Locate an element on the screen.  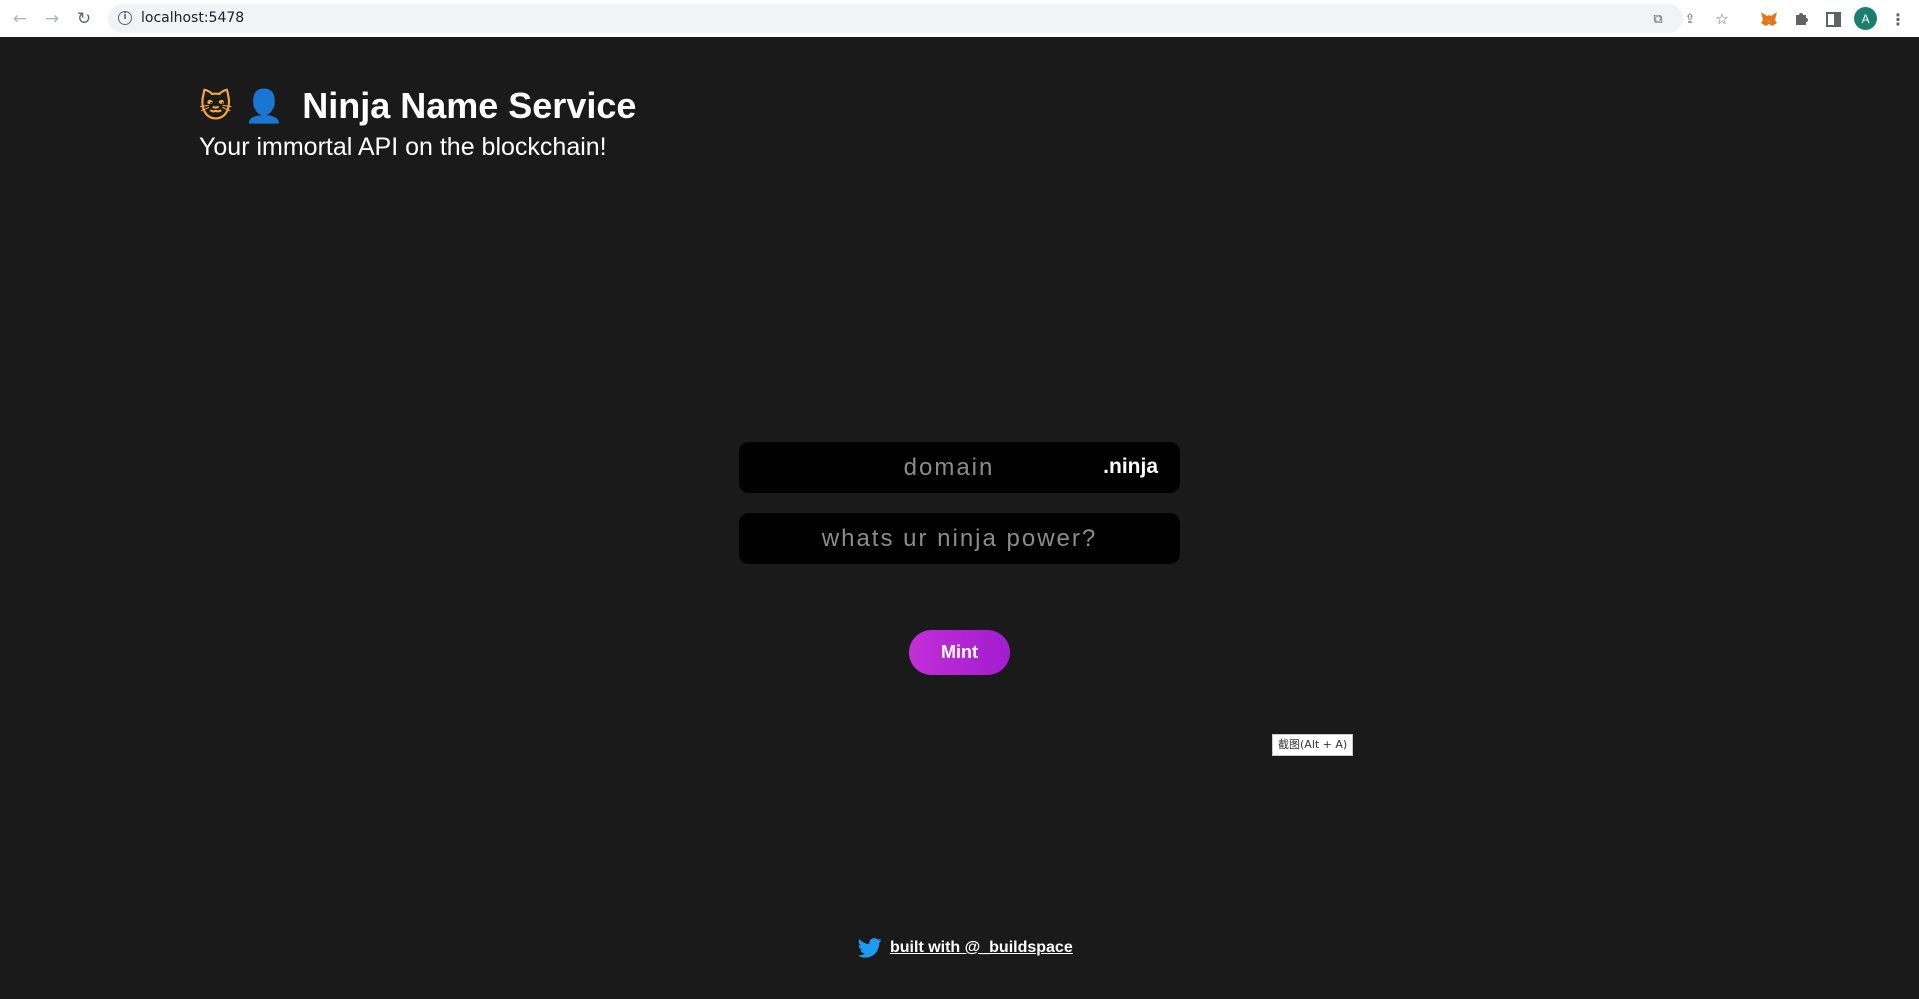
cat-emoji-icon: 🐱 is located at coordinates (216, 106).